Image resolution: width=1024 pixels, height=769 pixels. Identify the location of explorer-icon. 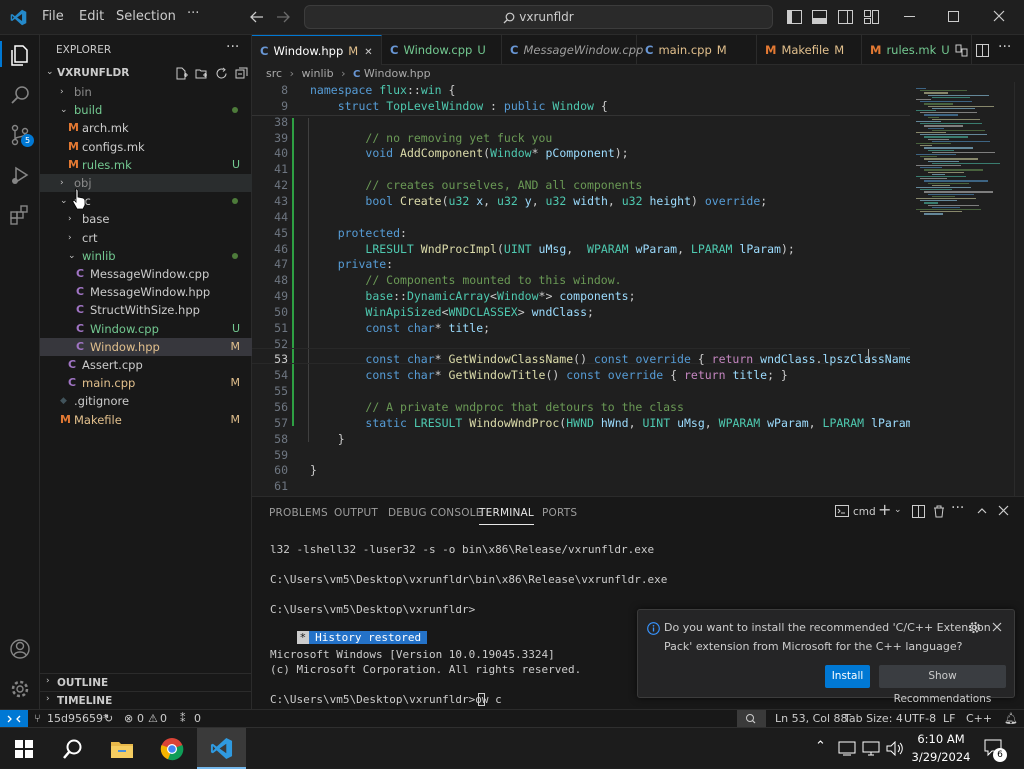
(20, 55).